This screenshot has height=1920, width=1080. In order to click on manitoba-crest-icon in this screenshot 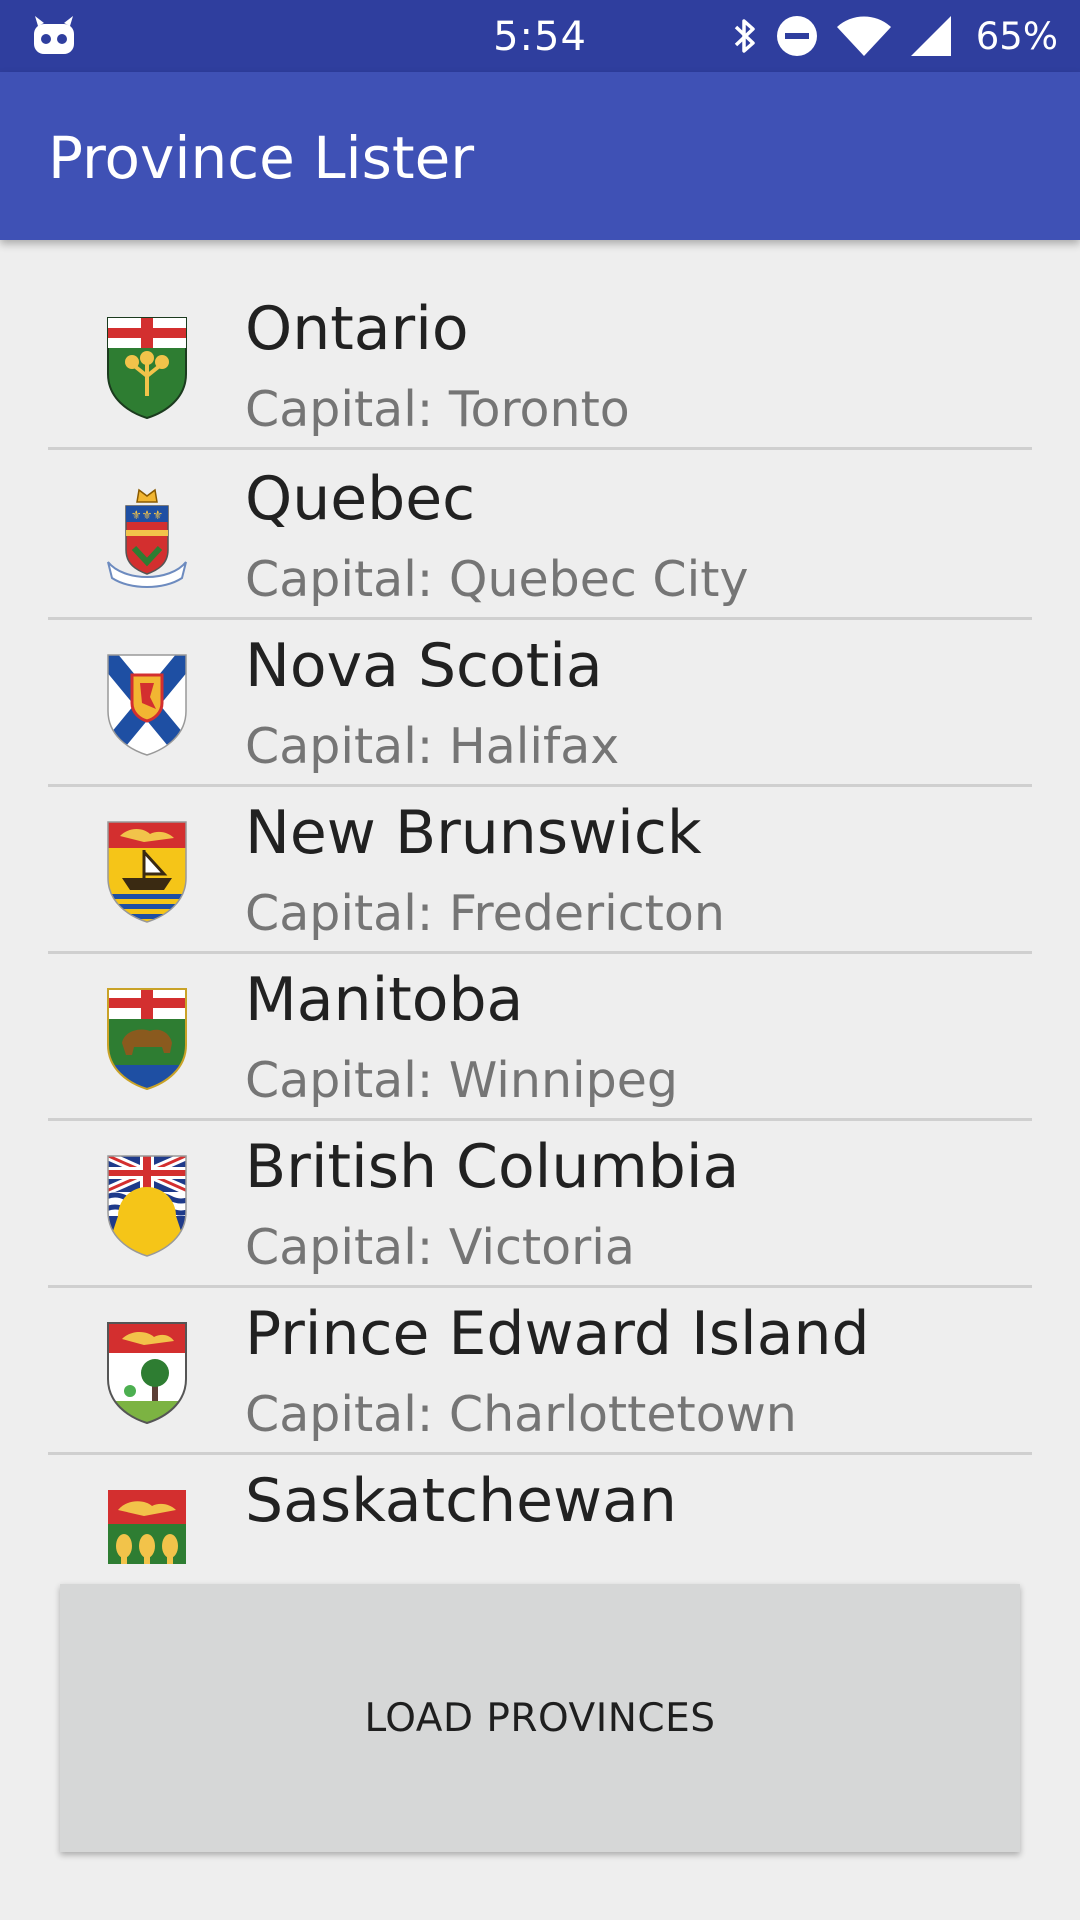, I will do `click(147, 1039)`.